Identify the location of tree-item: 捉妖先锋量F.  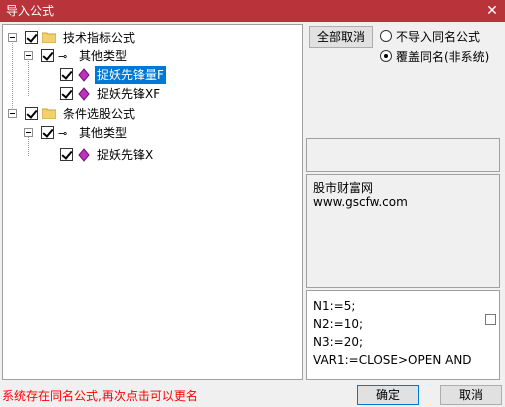
(168, 75).